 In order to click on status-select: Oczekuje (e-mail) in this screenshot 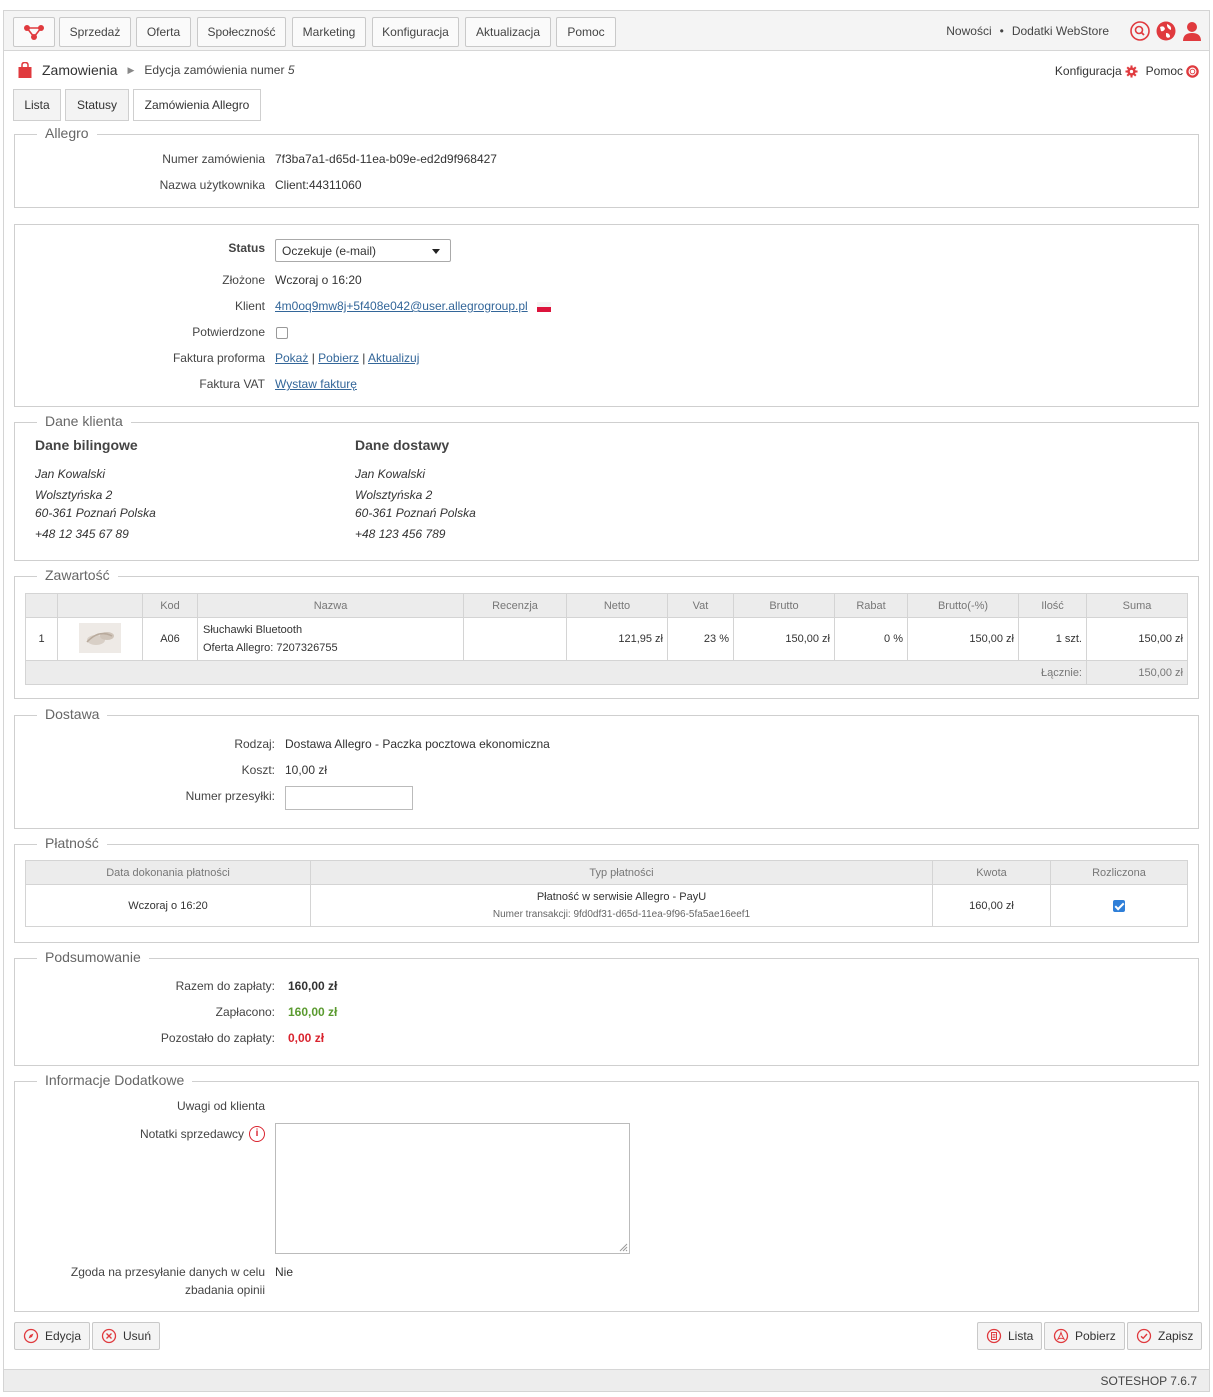, I will do `click(363, 250)`.